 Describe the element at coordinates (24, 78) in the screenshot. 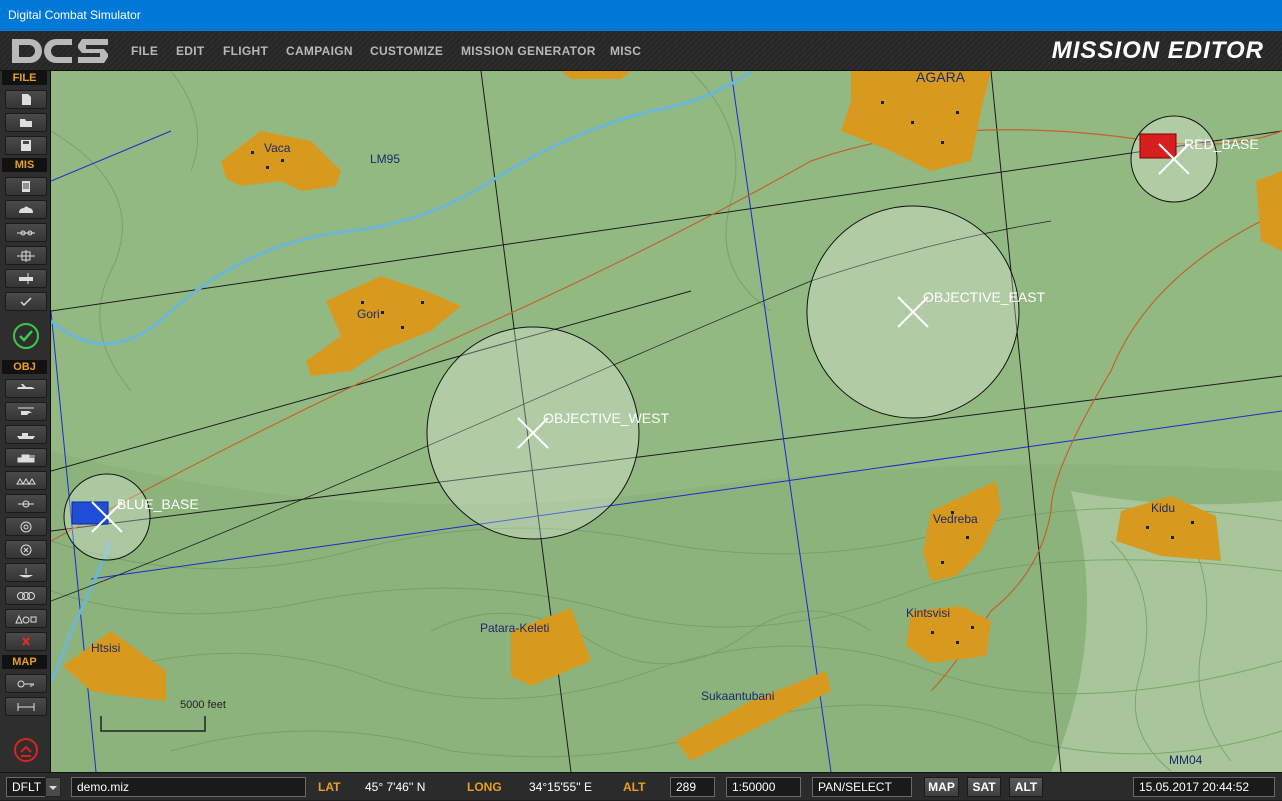

I see `toolbar-section-file: FILE` at that location.